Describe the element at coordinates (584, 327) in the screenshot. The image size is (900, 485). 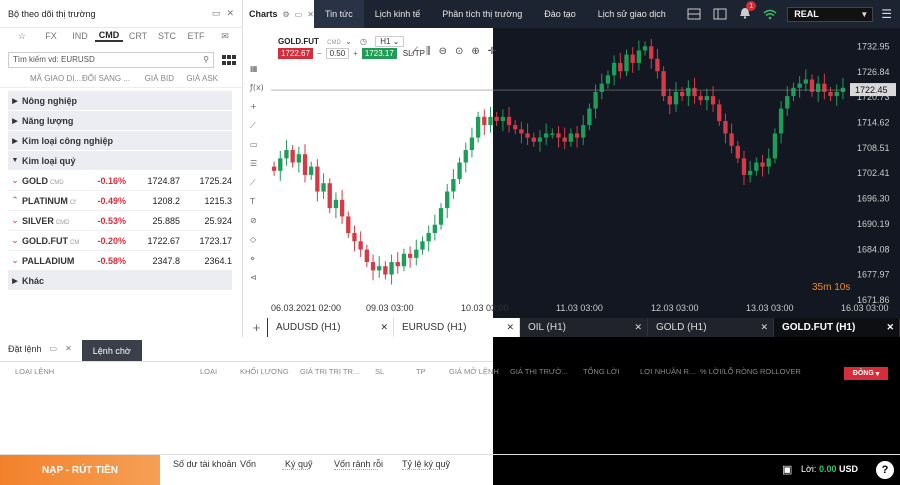
I see `chart-tab: OIL (H1) ✕` at that location.